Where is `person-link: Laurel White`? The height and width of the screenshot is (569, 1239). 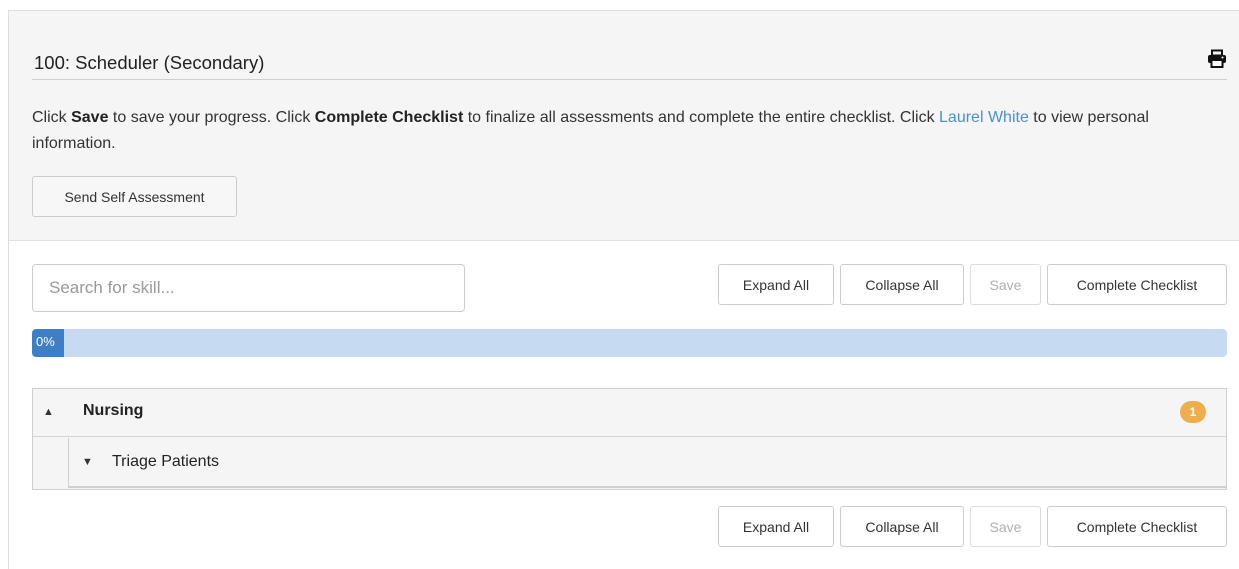
person-link: Laurel White is located at coordinates (984, 117).